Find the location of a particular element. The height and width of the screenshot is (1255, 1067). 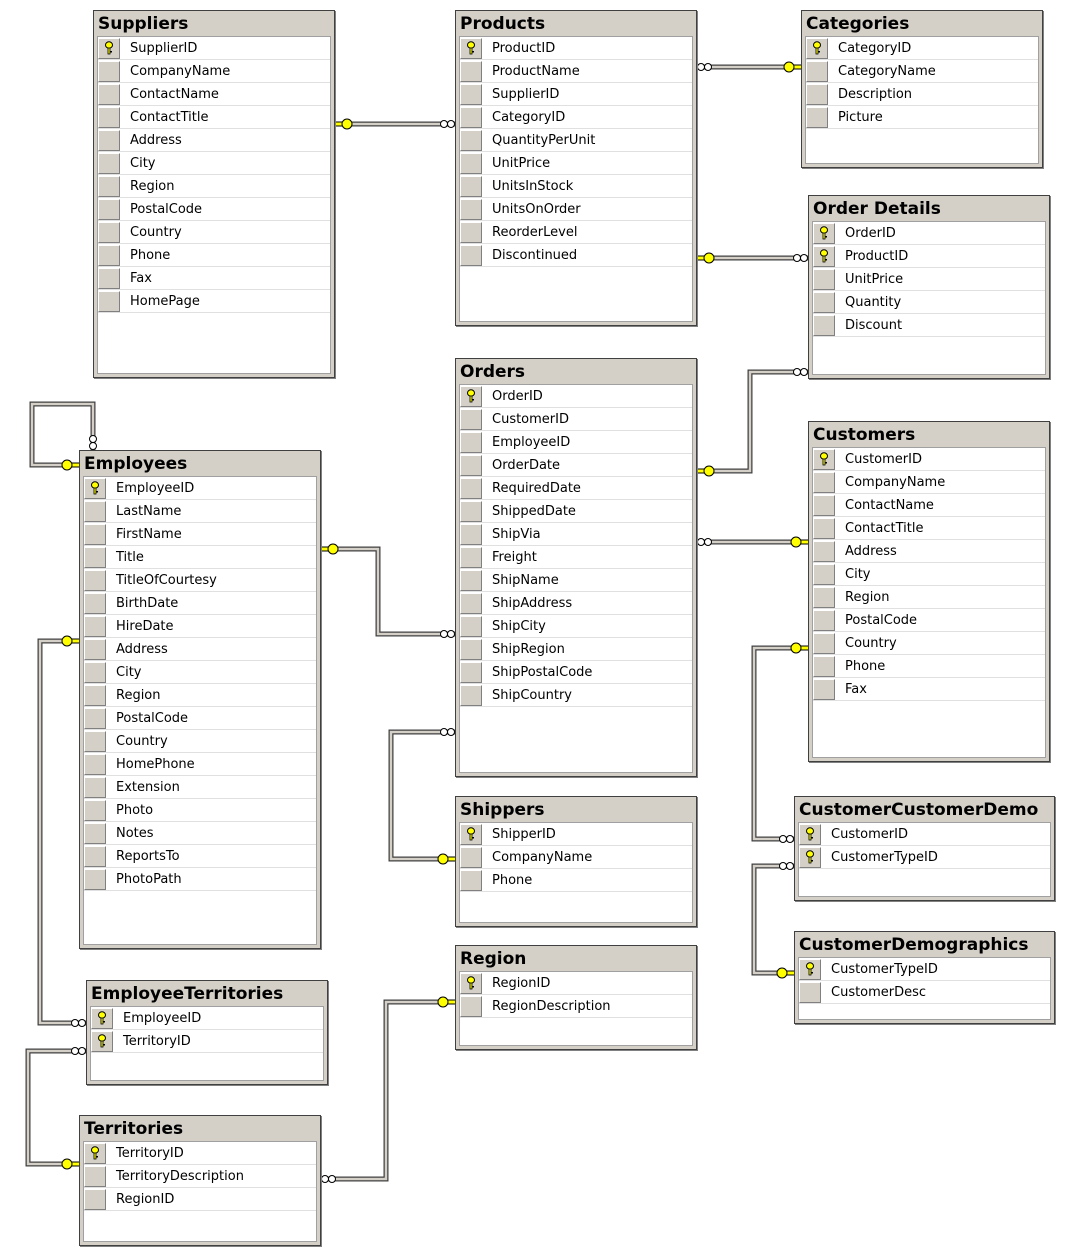

table-title: Employees is located at coordinates (200, 463).